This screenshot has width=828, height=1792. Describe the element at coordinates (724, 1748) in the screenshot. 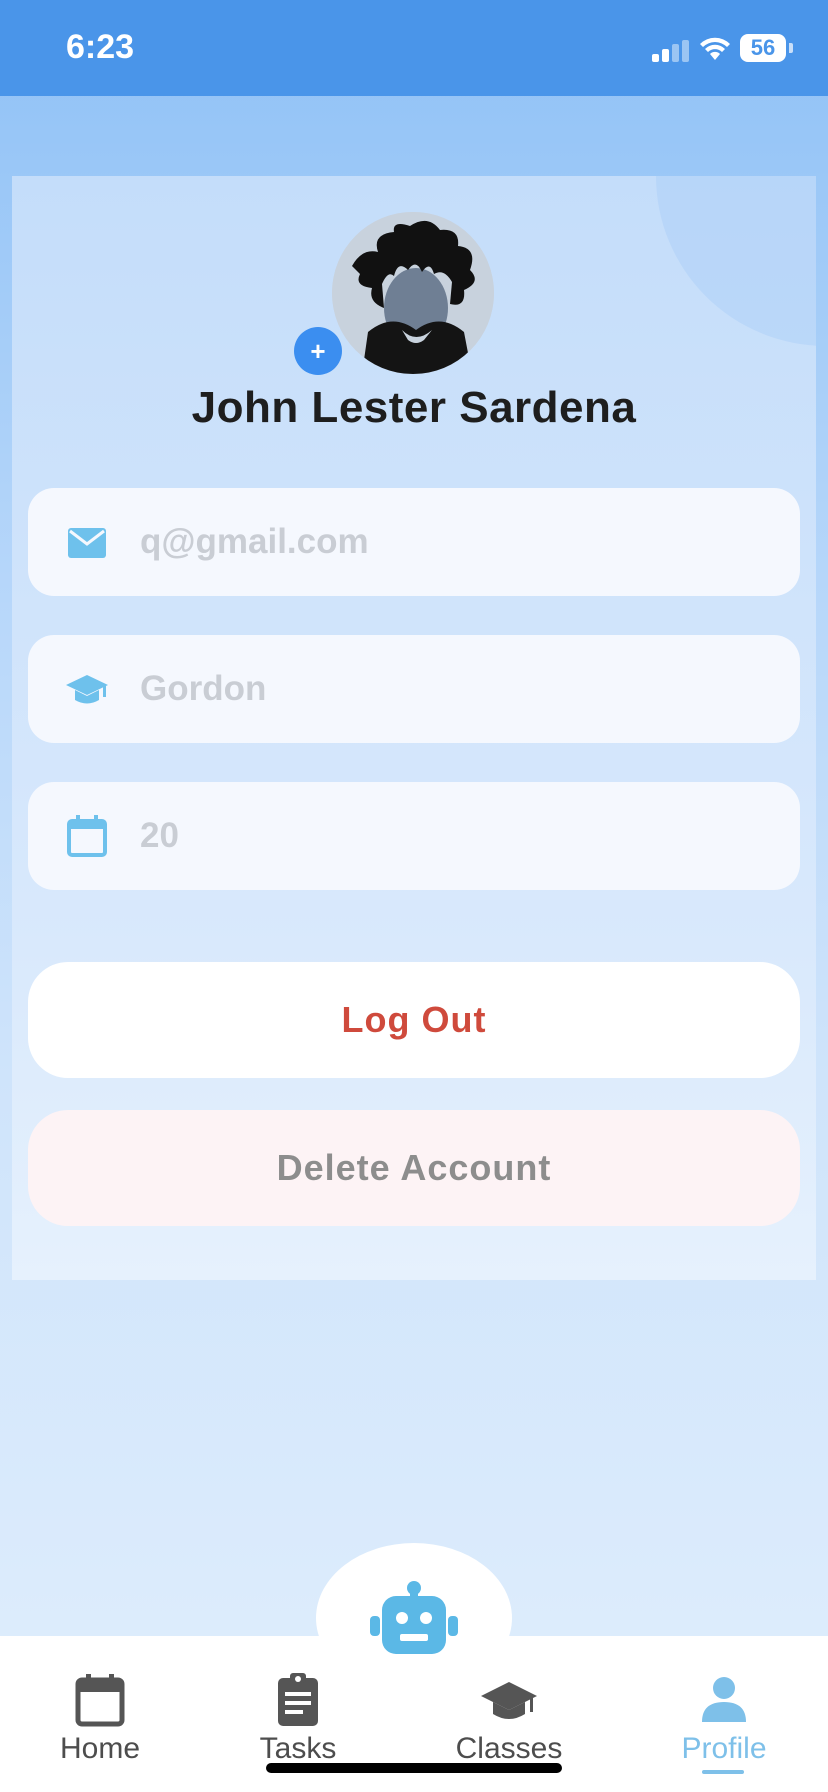

I see `nav-label-profile: Profile` at that location.